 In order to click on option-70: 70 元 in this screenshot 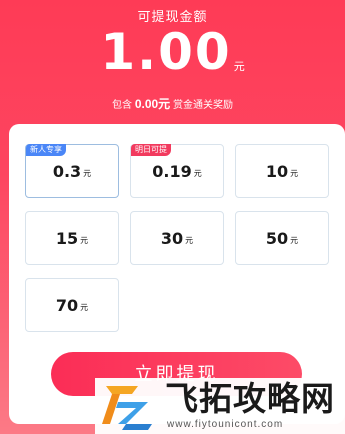, I will do `click(72, 305)`.